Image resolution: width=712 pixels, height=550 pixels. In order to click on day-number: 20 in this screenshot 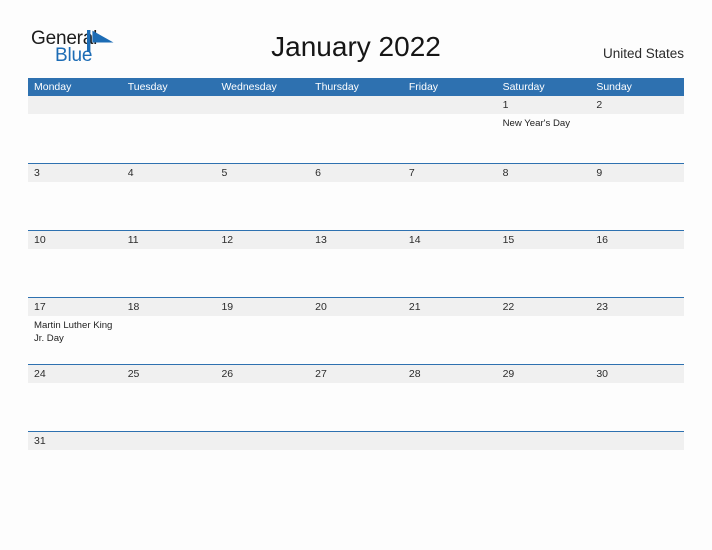, I will do `click(356, 307)`.